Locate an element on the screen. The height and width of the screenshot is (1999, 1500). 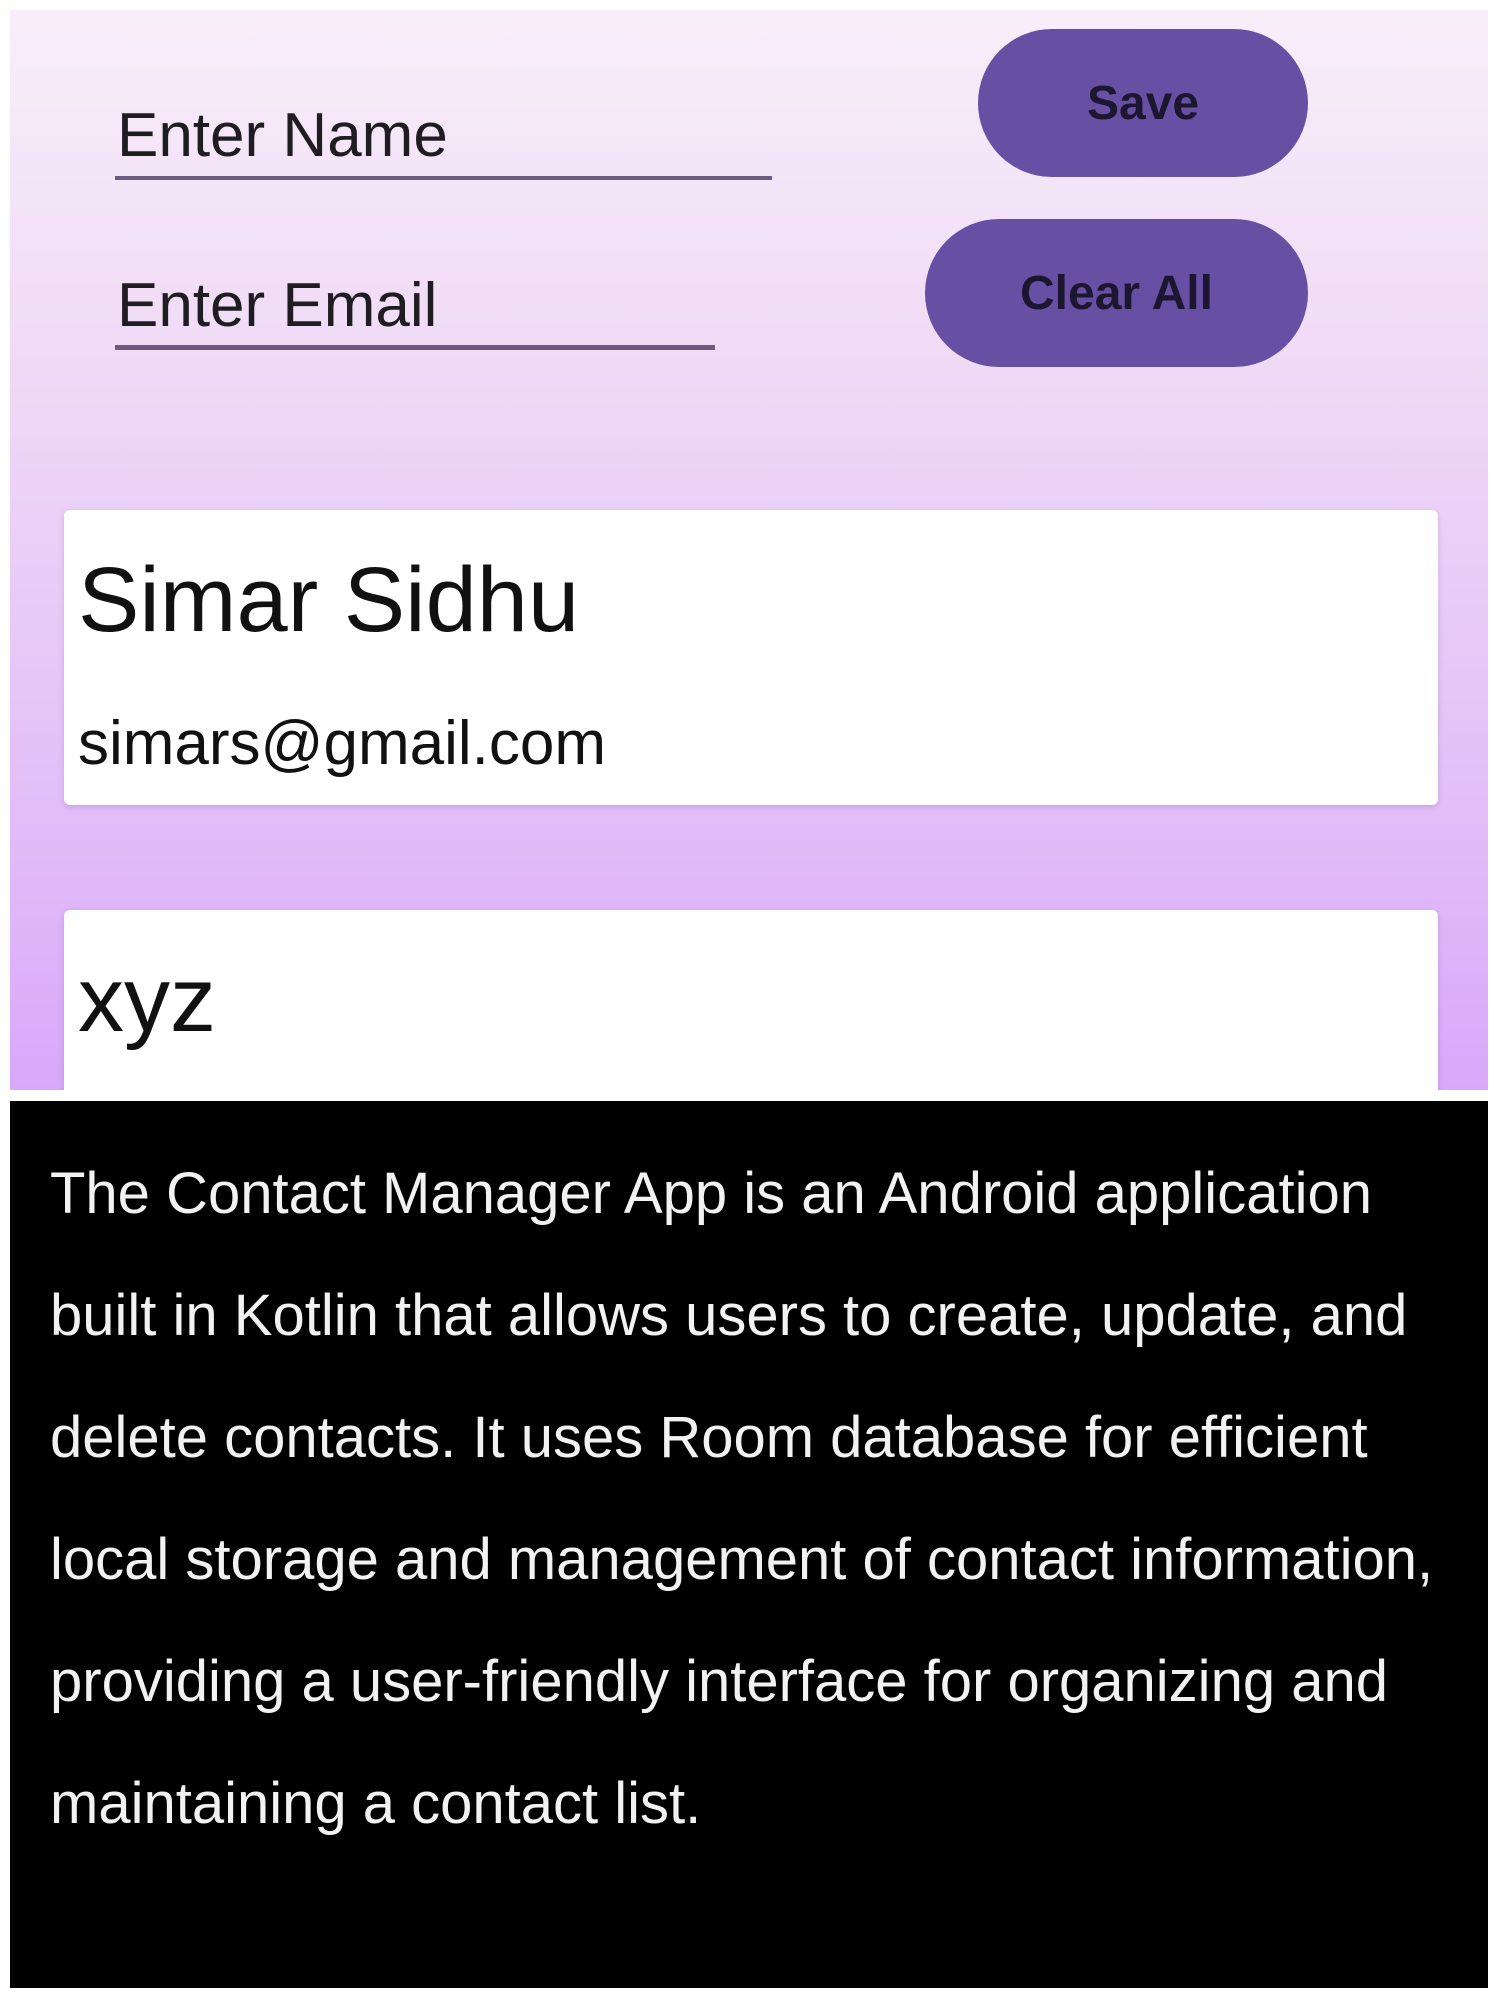
contact-email: simars@gmail.com is located at coordinates (342, 743).